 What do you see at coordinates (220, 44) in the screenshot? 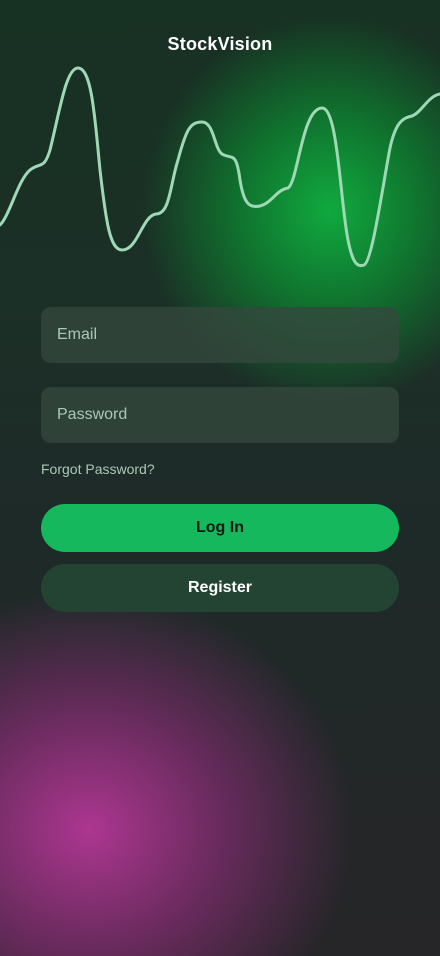
I see `app-title: StockVision` at bounding box center [220, 44].